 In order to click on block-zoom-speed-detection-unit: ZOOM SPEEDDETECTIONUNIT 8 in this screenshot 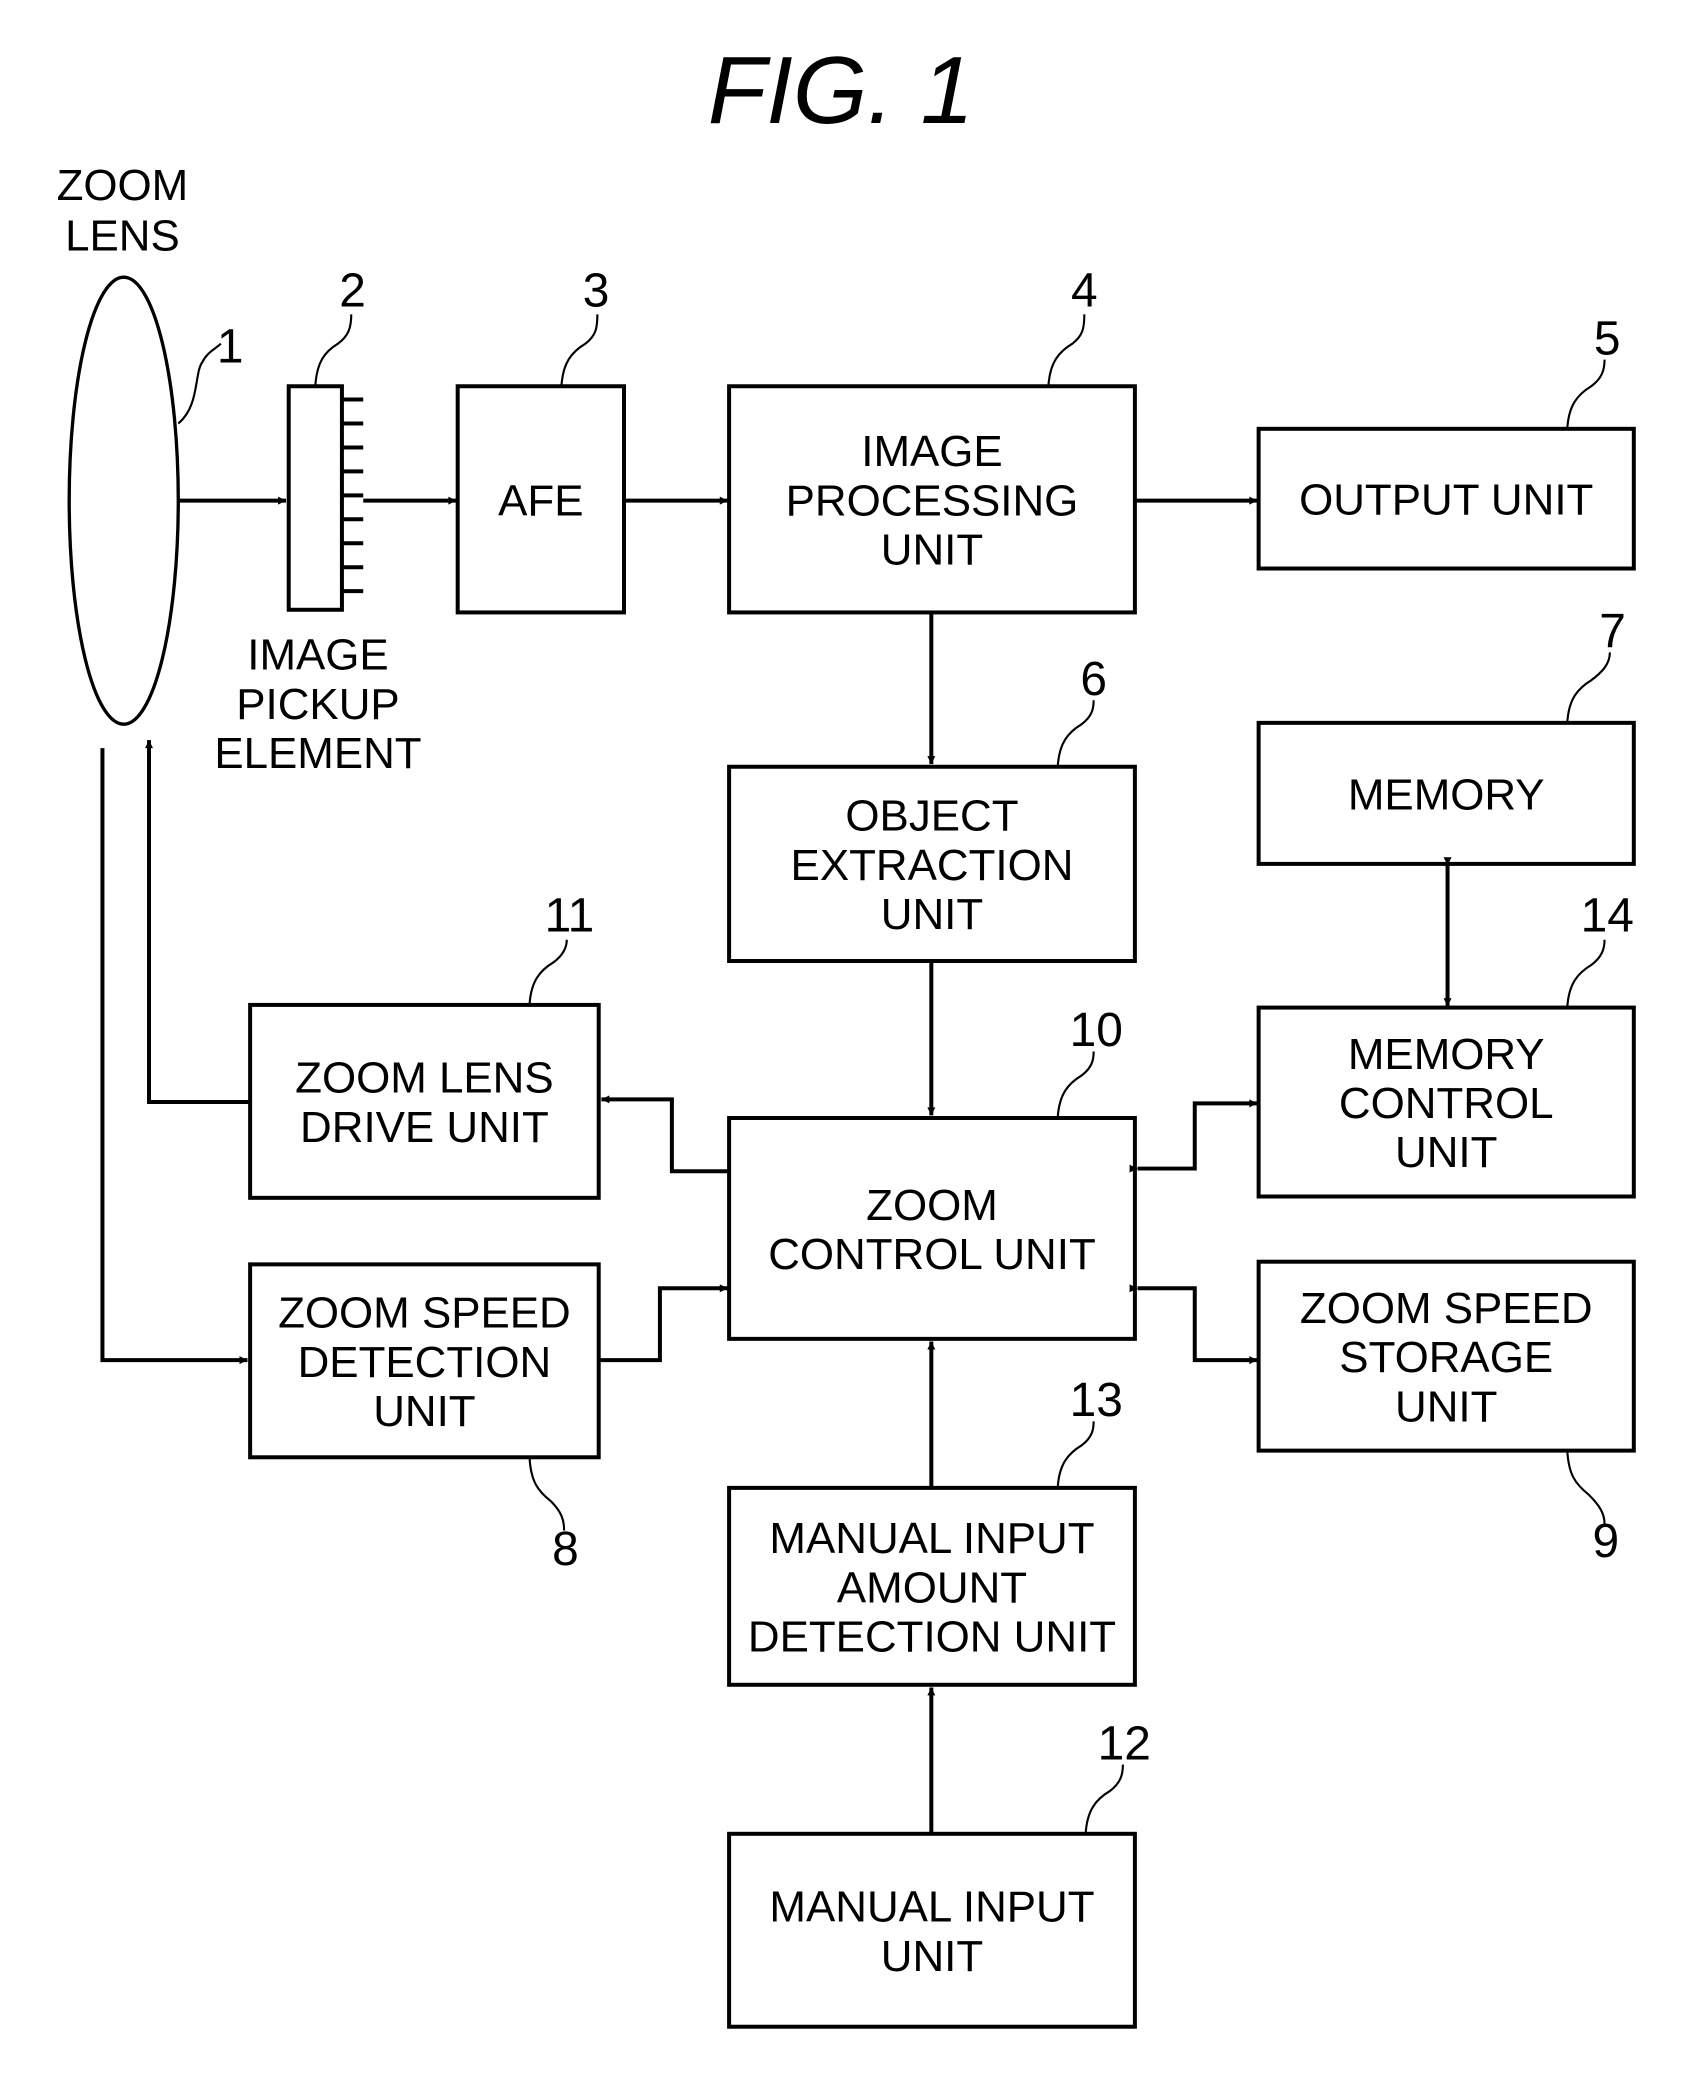, I will do `click(424, 1419)`.